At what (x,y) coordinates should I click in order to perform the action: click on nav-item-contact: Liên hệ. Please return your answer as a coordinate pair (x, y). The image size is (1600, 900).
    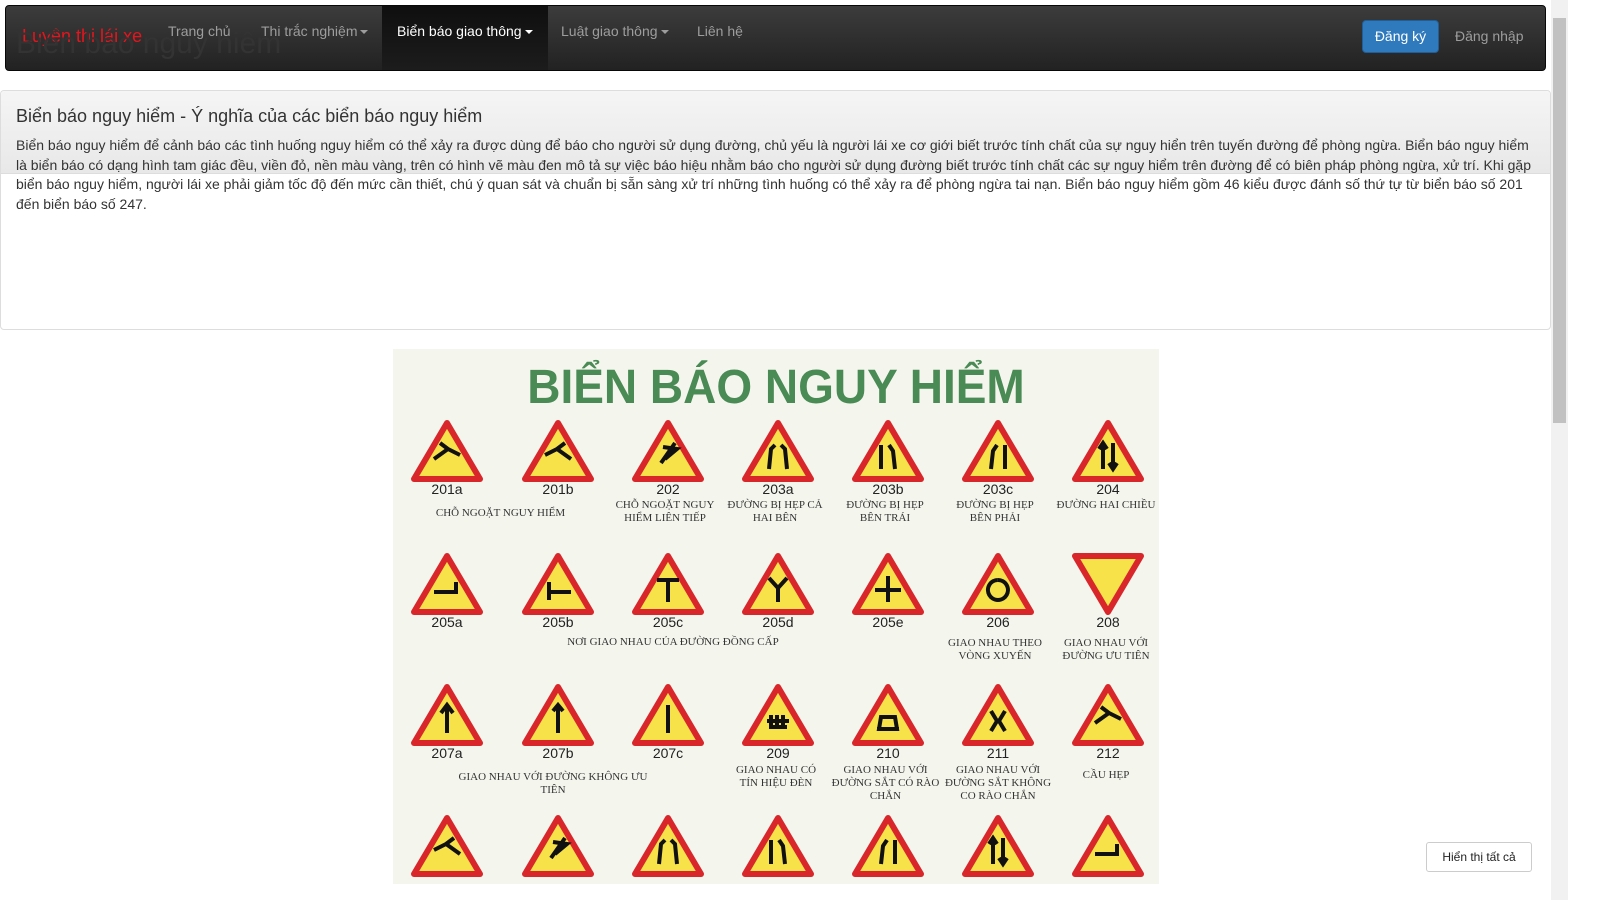
    Looking at the image, I should click on (720, 38).